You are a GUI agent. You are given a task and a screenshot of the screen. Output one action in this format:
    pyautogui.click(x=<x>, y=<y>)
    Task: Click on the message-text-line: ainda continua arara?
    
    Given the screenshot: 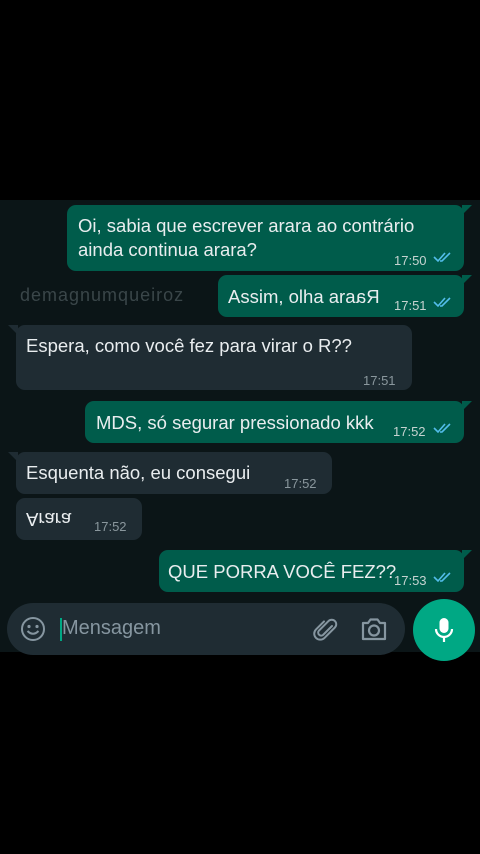 What is the action you would take?
    pyautogui.click(x=167, y=249)
    